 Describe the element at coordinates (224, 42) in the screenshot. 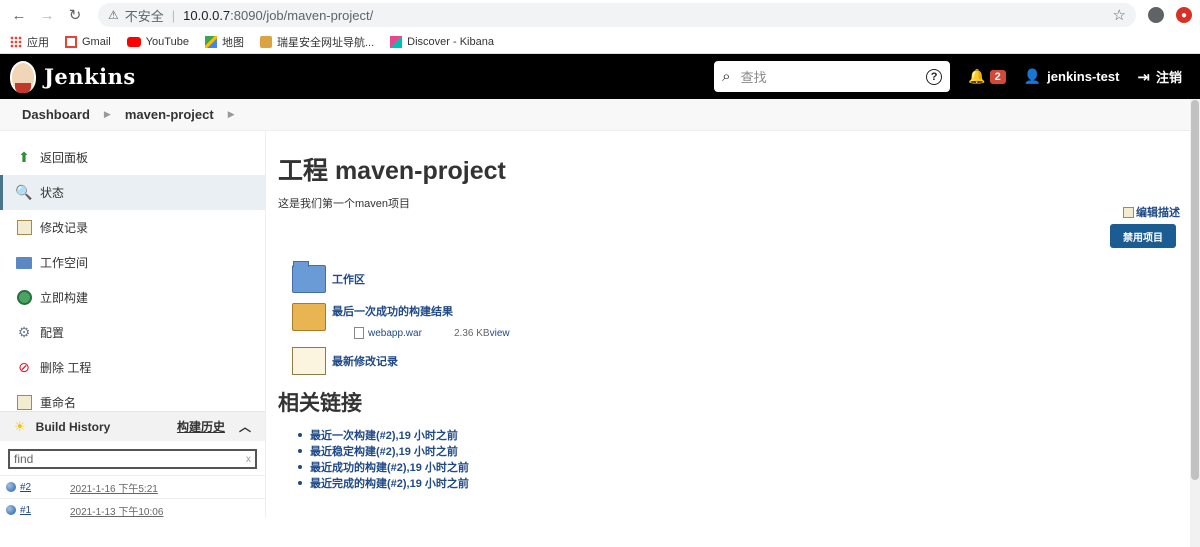

I see `bookmark-maps: 地图` at that location.